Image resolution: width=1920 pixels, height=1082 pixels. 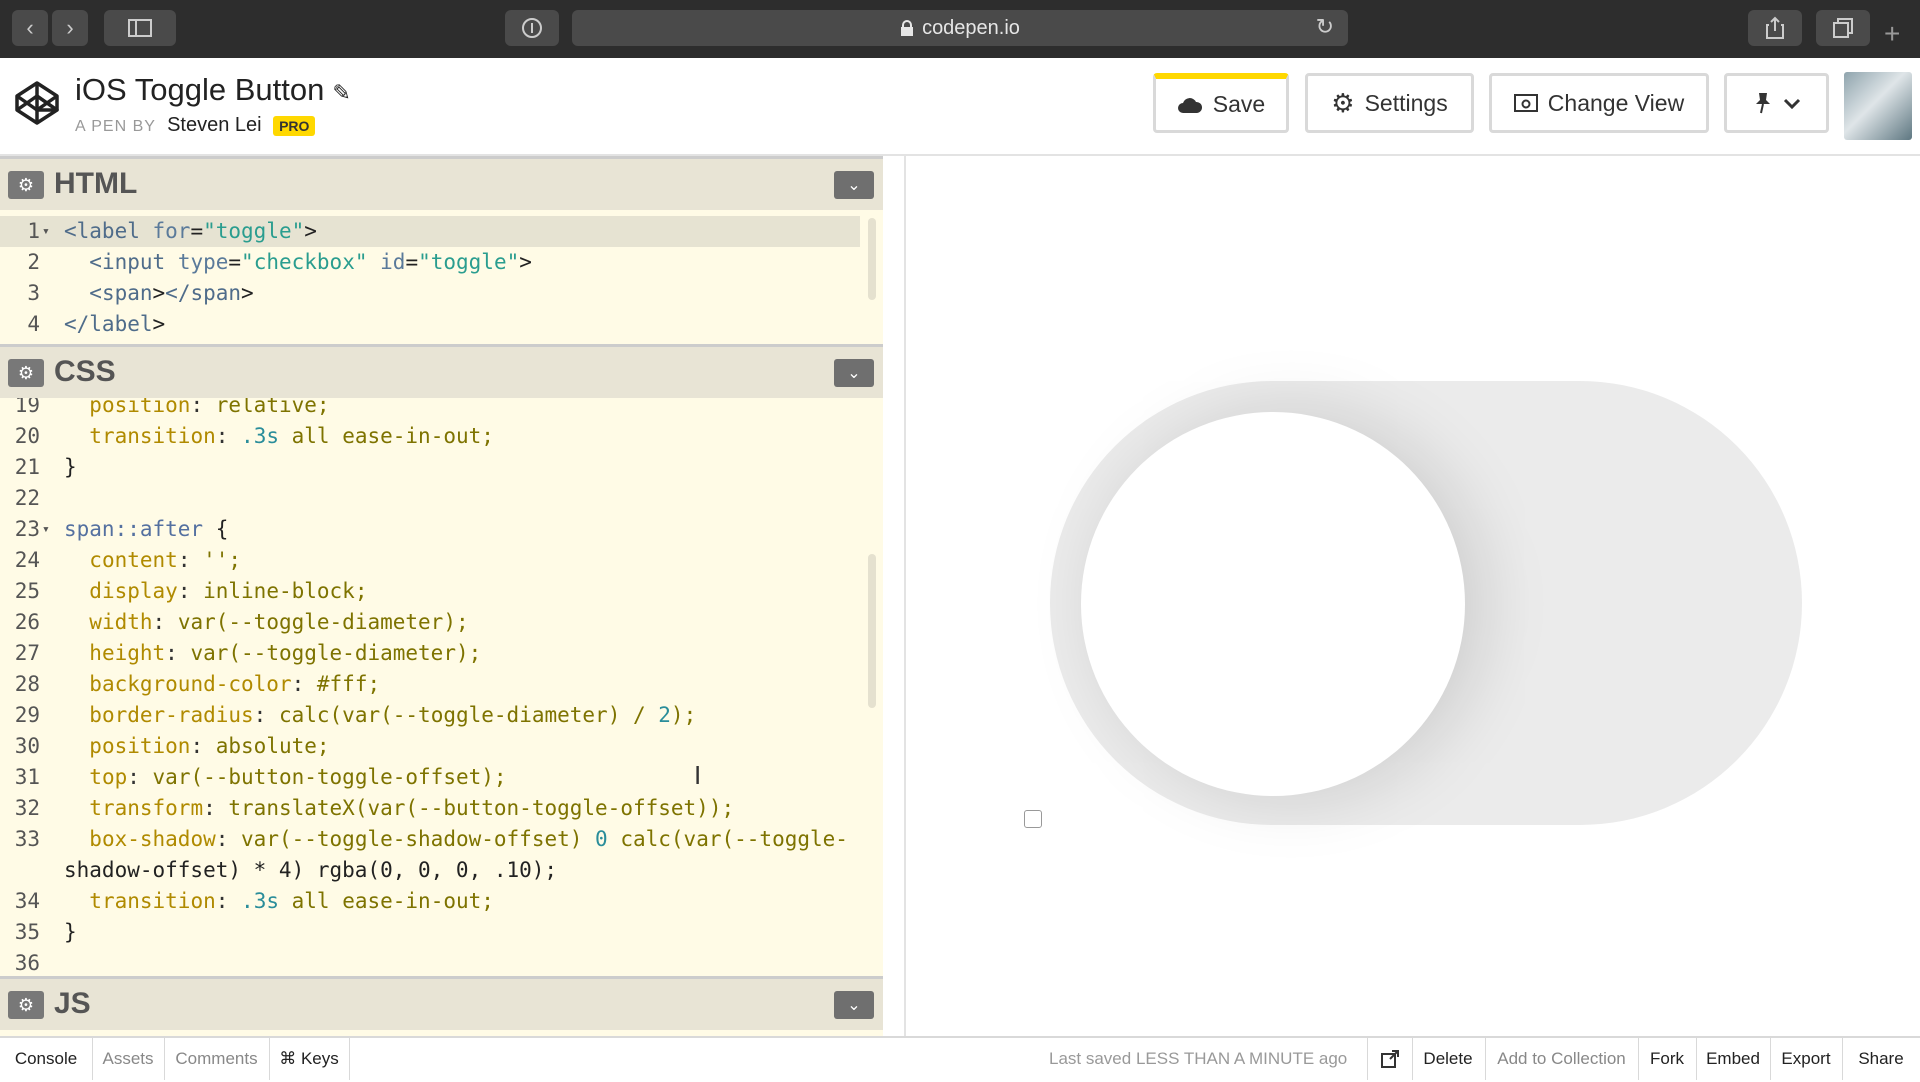 What do you see at coordinates (430, 932) in the screenshot?
I see `code-line: 35}` at bounding box center [430, 932].